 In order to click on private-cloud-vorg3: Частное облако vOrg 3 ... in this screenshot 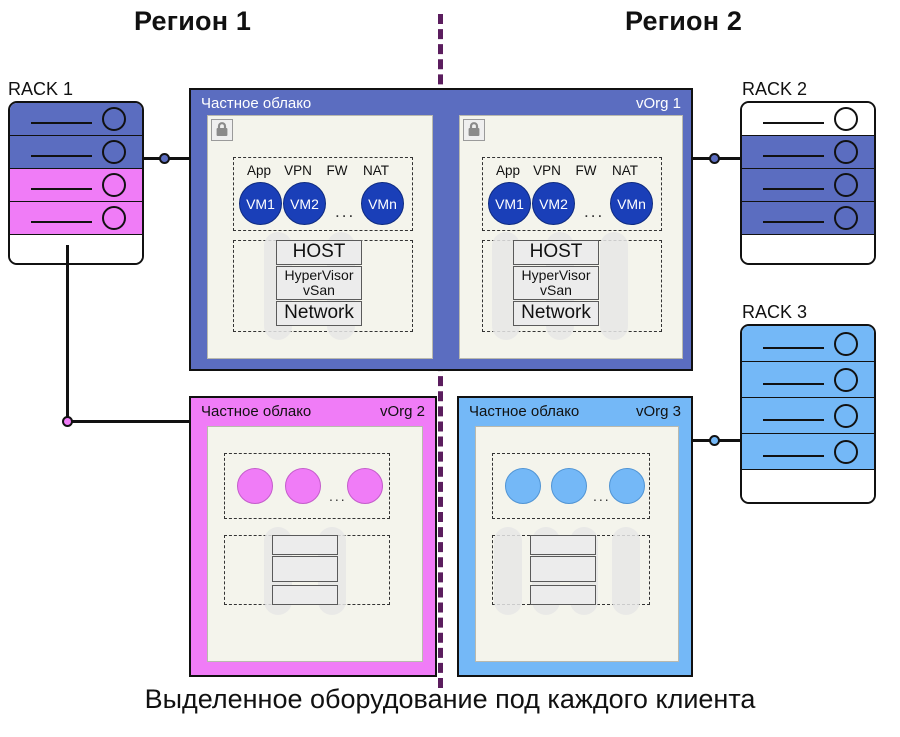, I will do `click(575, 536)`.